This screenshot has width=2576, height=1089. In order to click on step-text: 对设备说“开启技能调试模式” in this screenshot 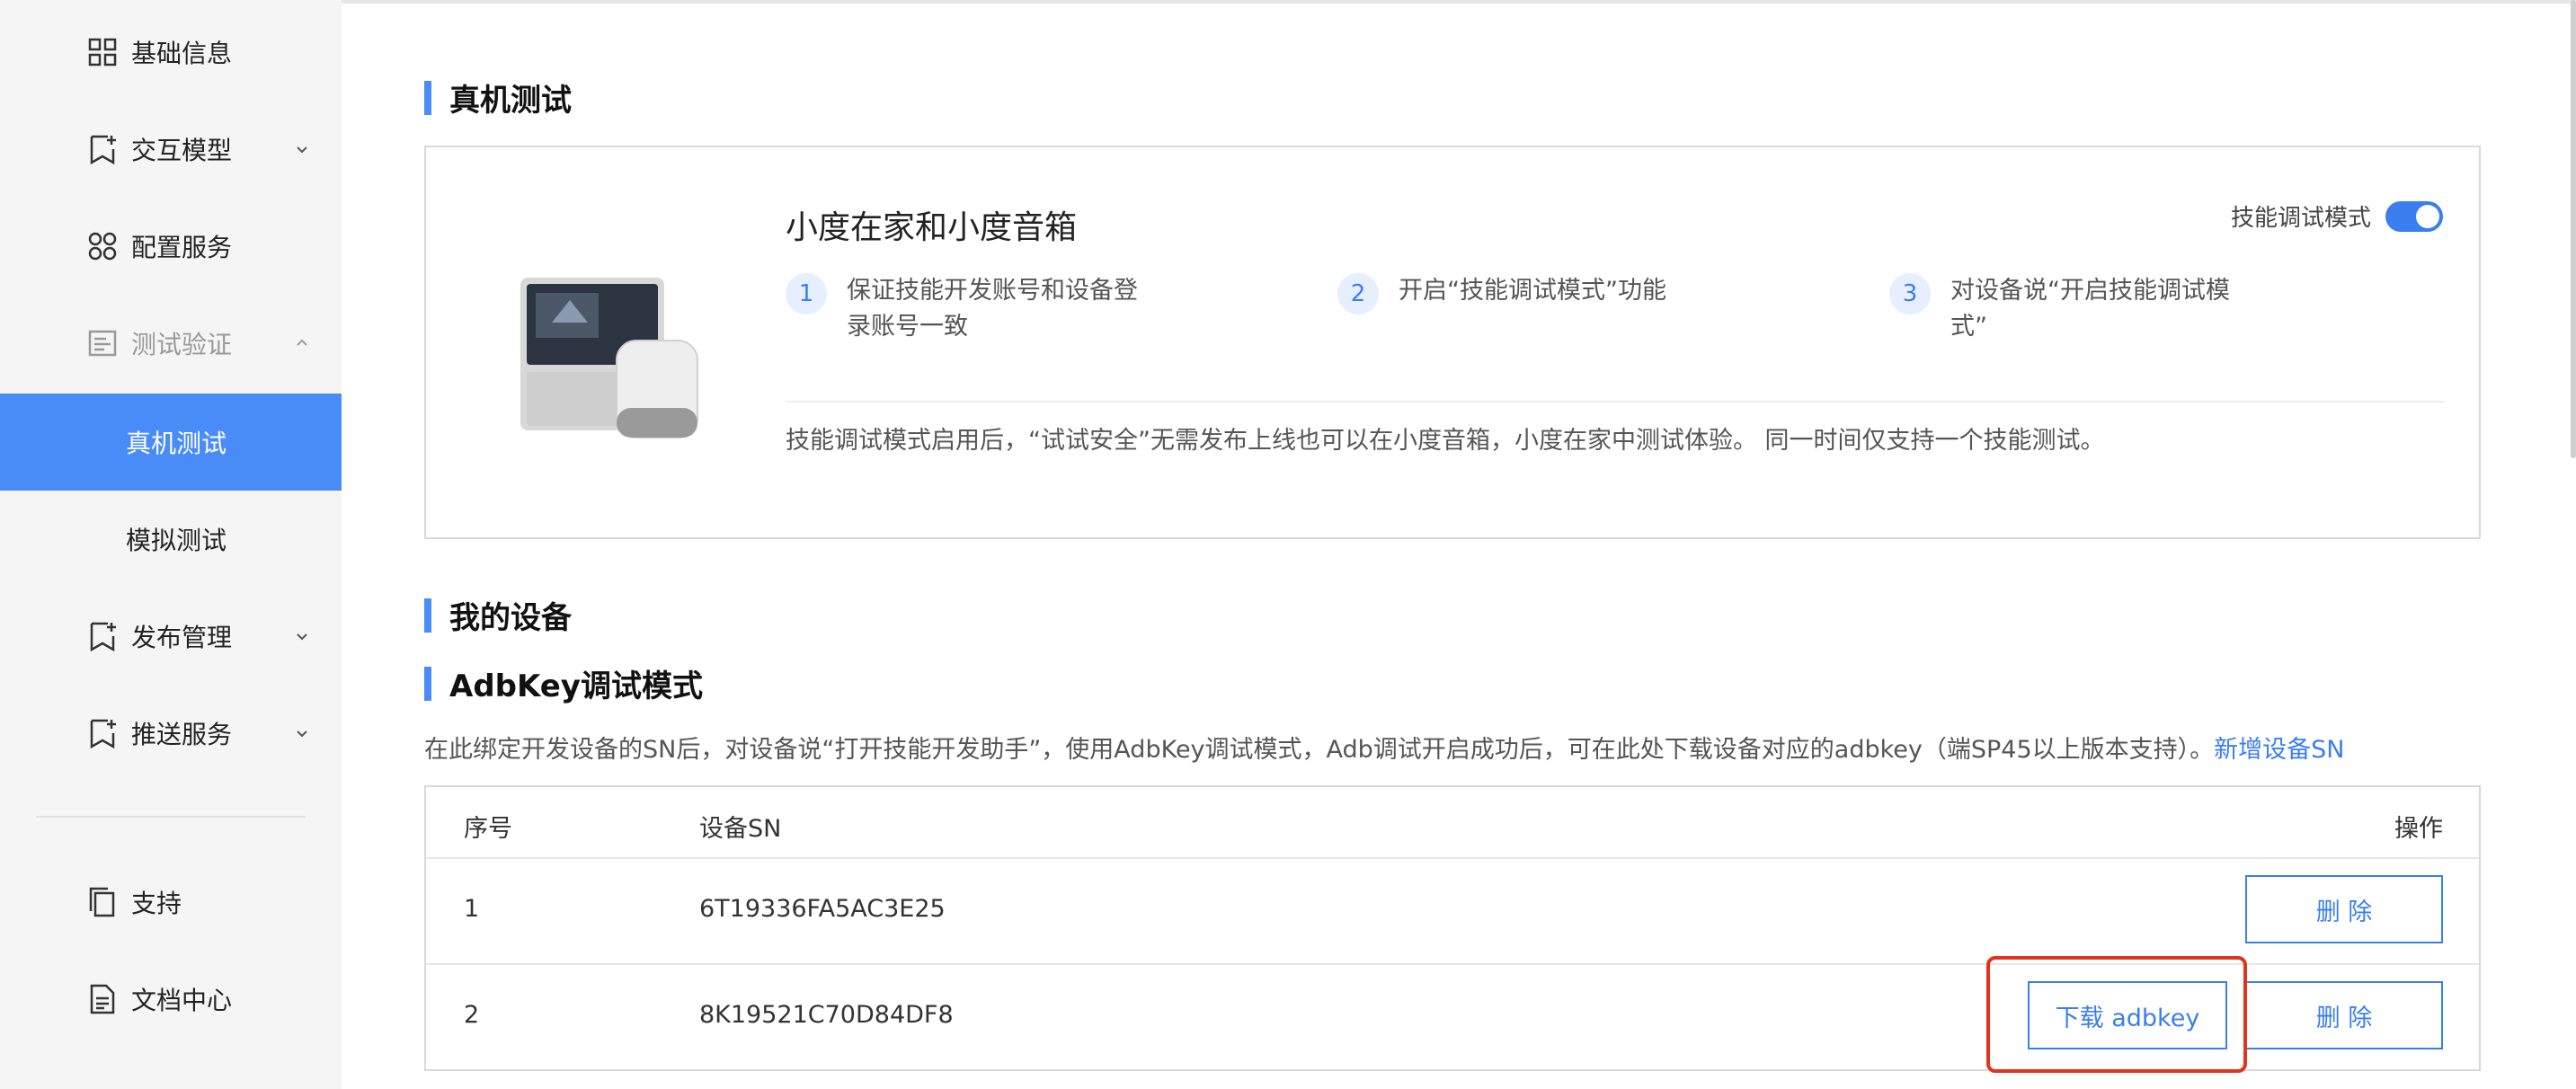, I will do `click(2090, 309)`.